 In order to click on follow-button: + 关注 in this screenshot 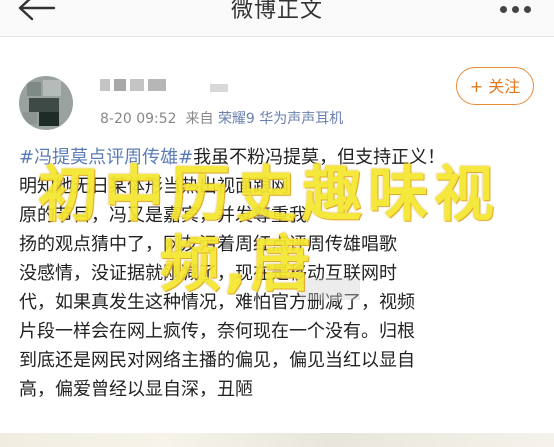, I will do `click(495, 86)`.